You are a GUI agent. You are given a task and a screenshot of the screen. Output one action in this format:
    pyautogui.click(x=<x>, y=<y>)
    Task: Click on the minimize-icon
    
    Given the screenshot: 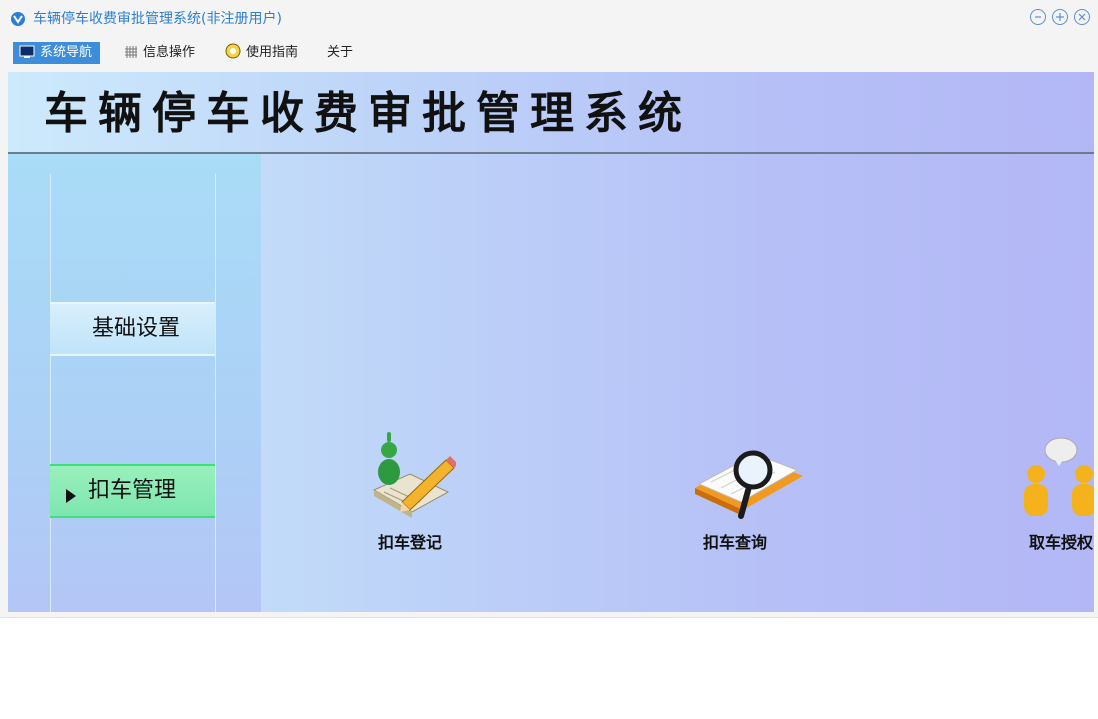 What is the action you would take?
    pyautogui.click(x=1038, y=17)
    